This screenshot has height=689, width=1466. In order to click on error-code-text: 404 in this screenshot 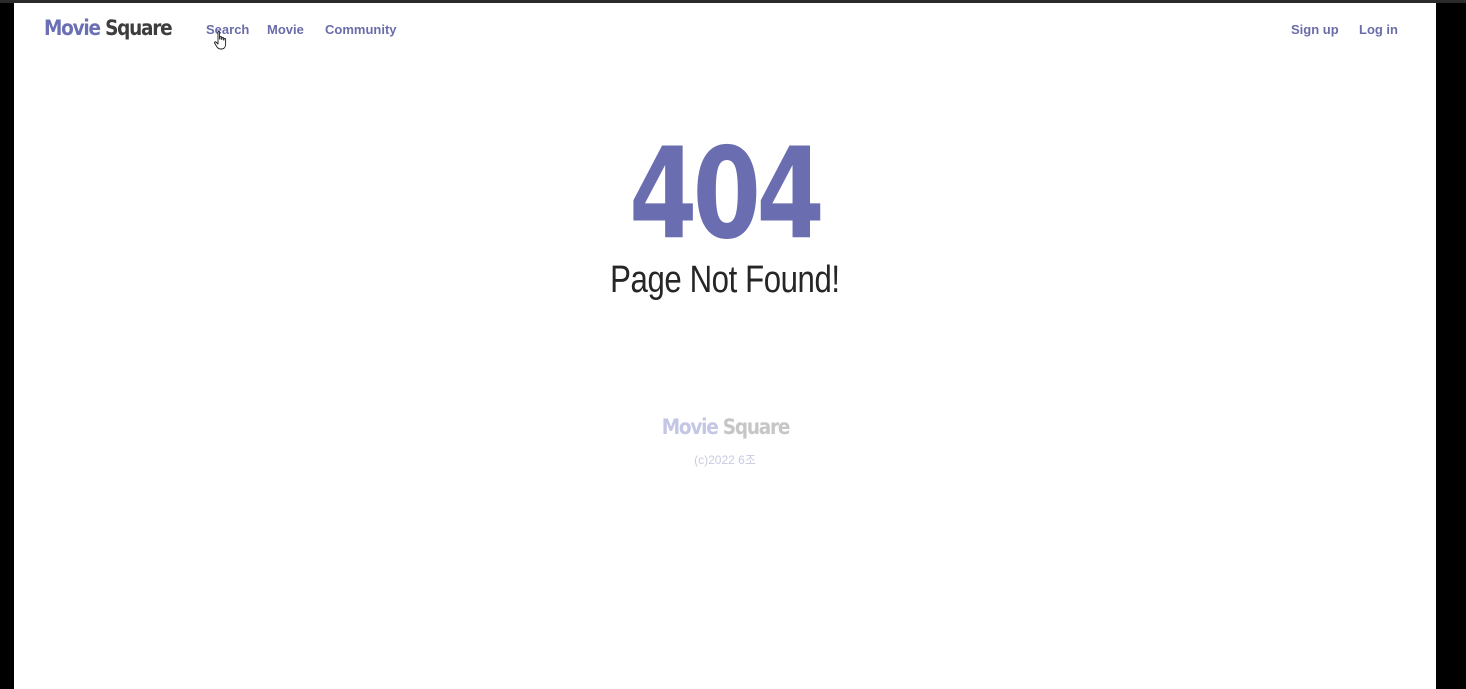, I will do `click(727, 193)`.